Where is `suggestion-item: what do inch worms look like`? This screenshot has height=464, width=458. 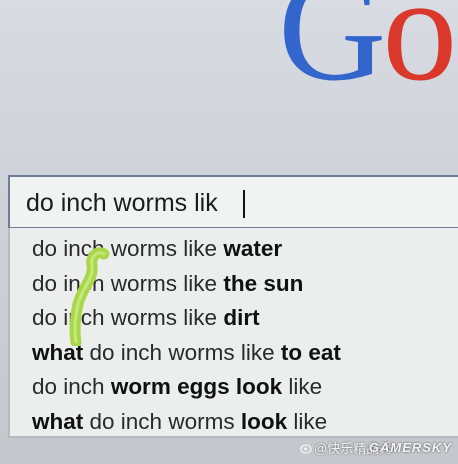 suggestion-item: what do inch worms look like is located at coordinates (234, 422).